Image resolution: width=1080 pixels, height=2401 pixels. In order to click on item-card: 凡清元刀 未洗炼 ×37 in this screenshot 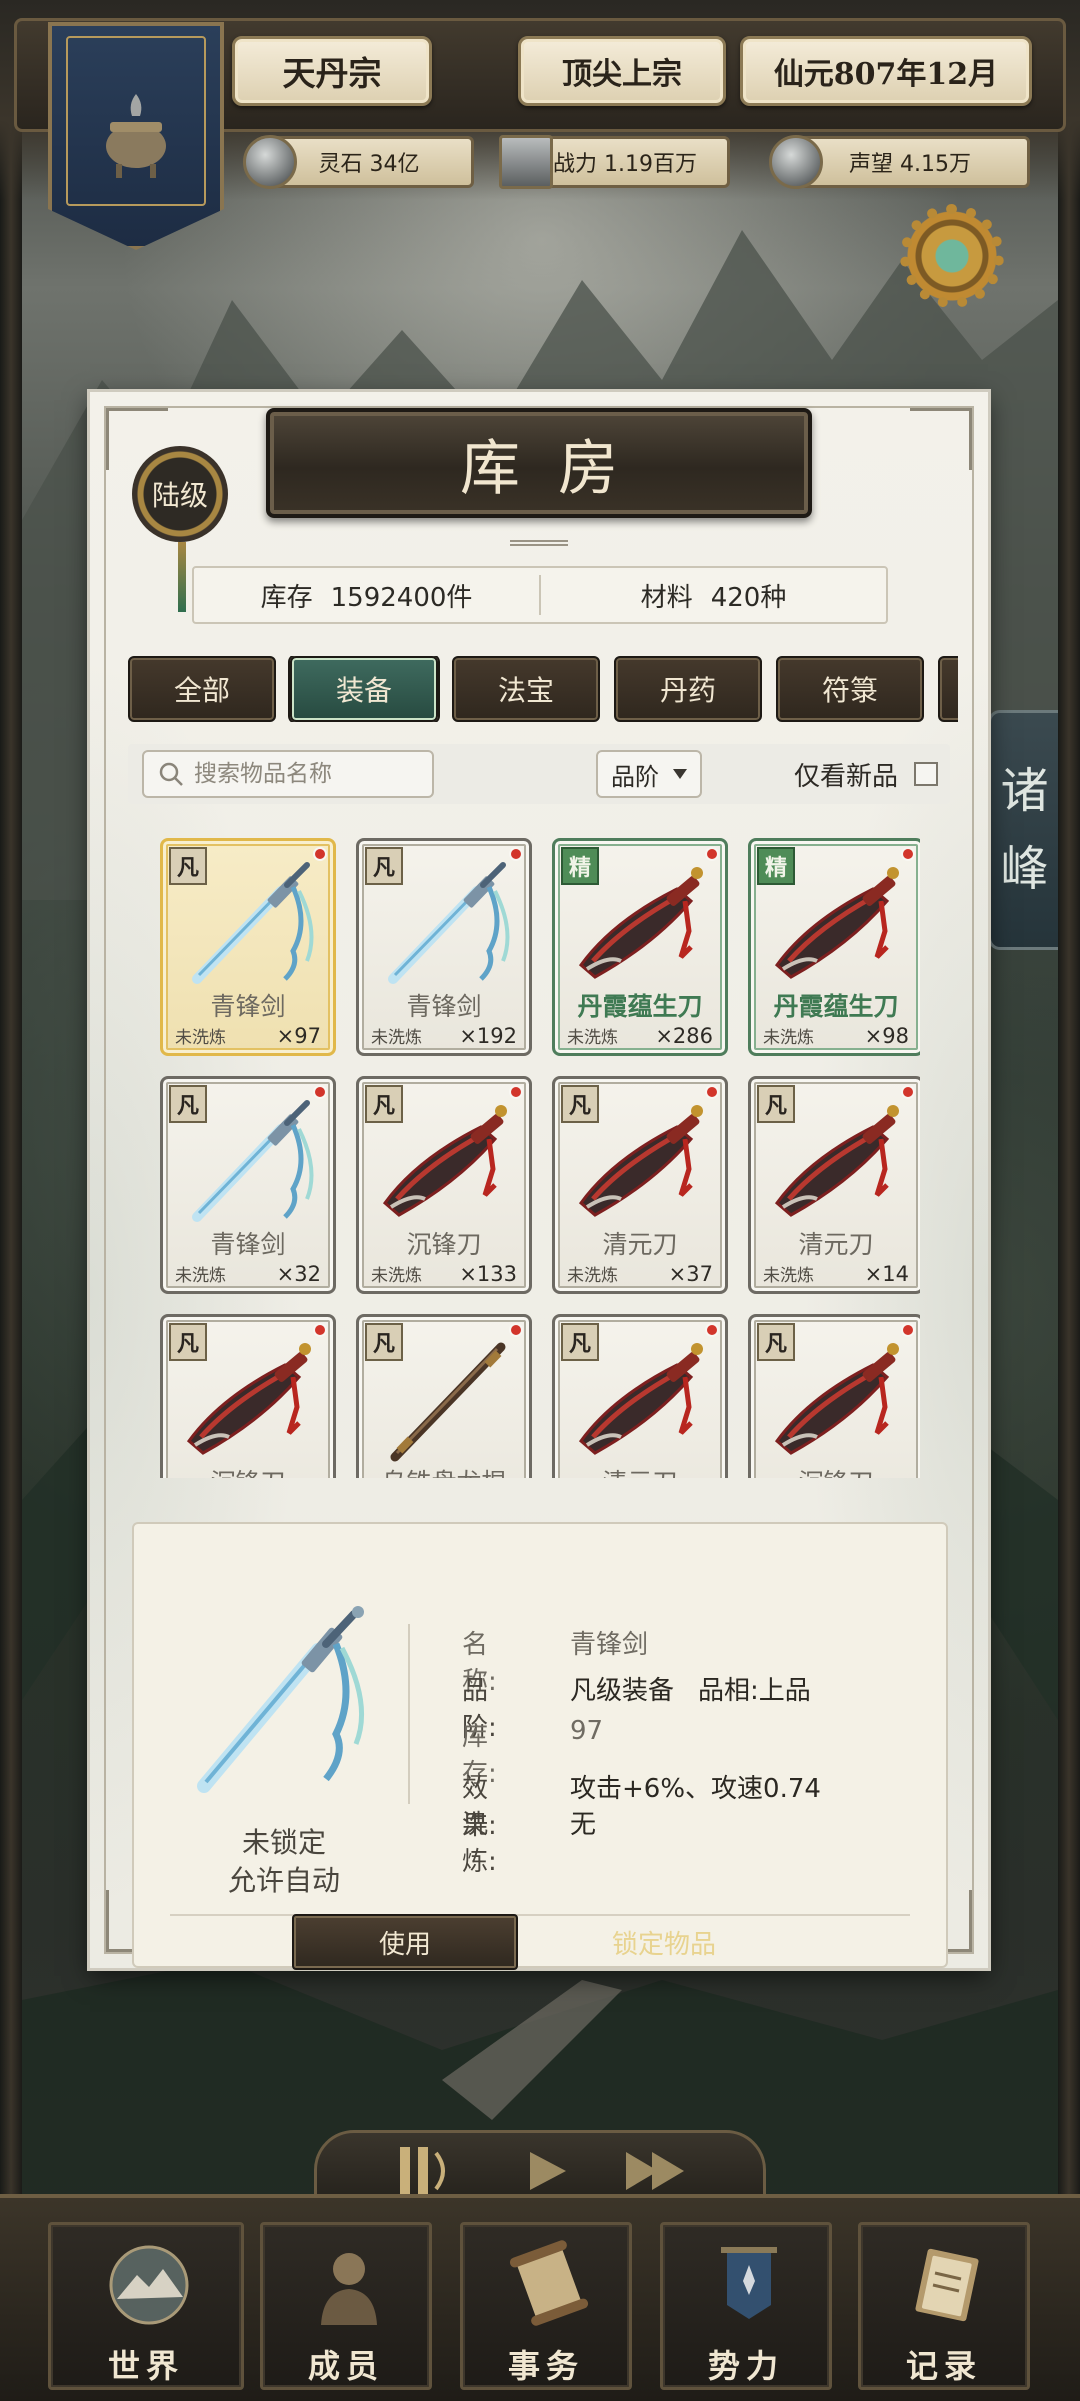, I will do `click(640, 1185)`.